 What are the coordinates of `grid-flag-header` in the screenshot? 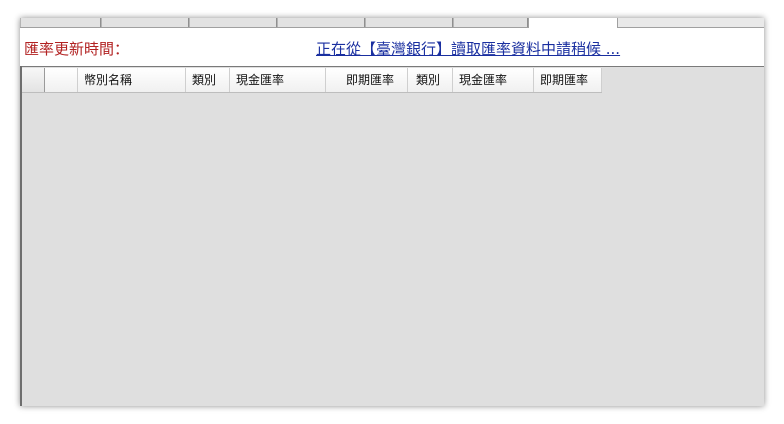 It's located at (61, 80).